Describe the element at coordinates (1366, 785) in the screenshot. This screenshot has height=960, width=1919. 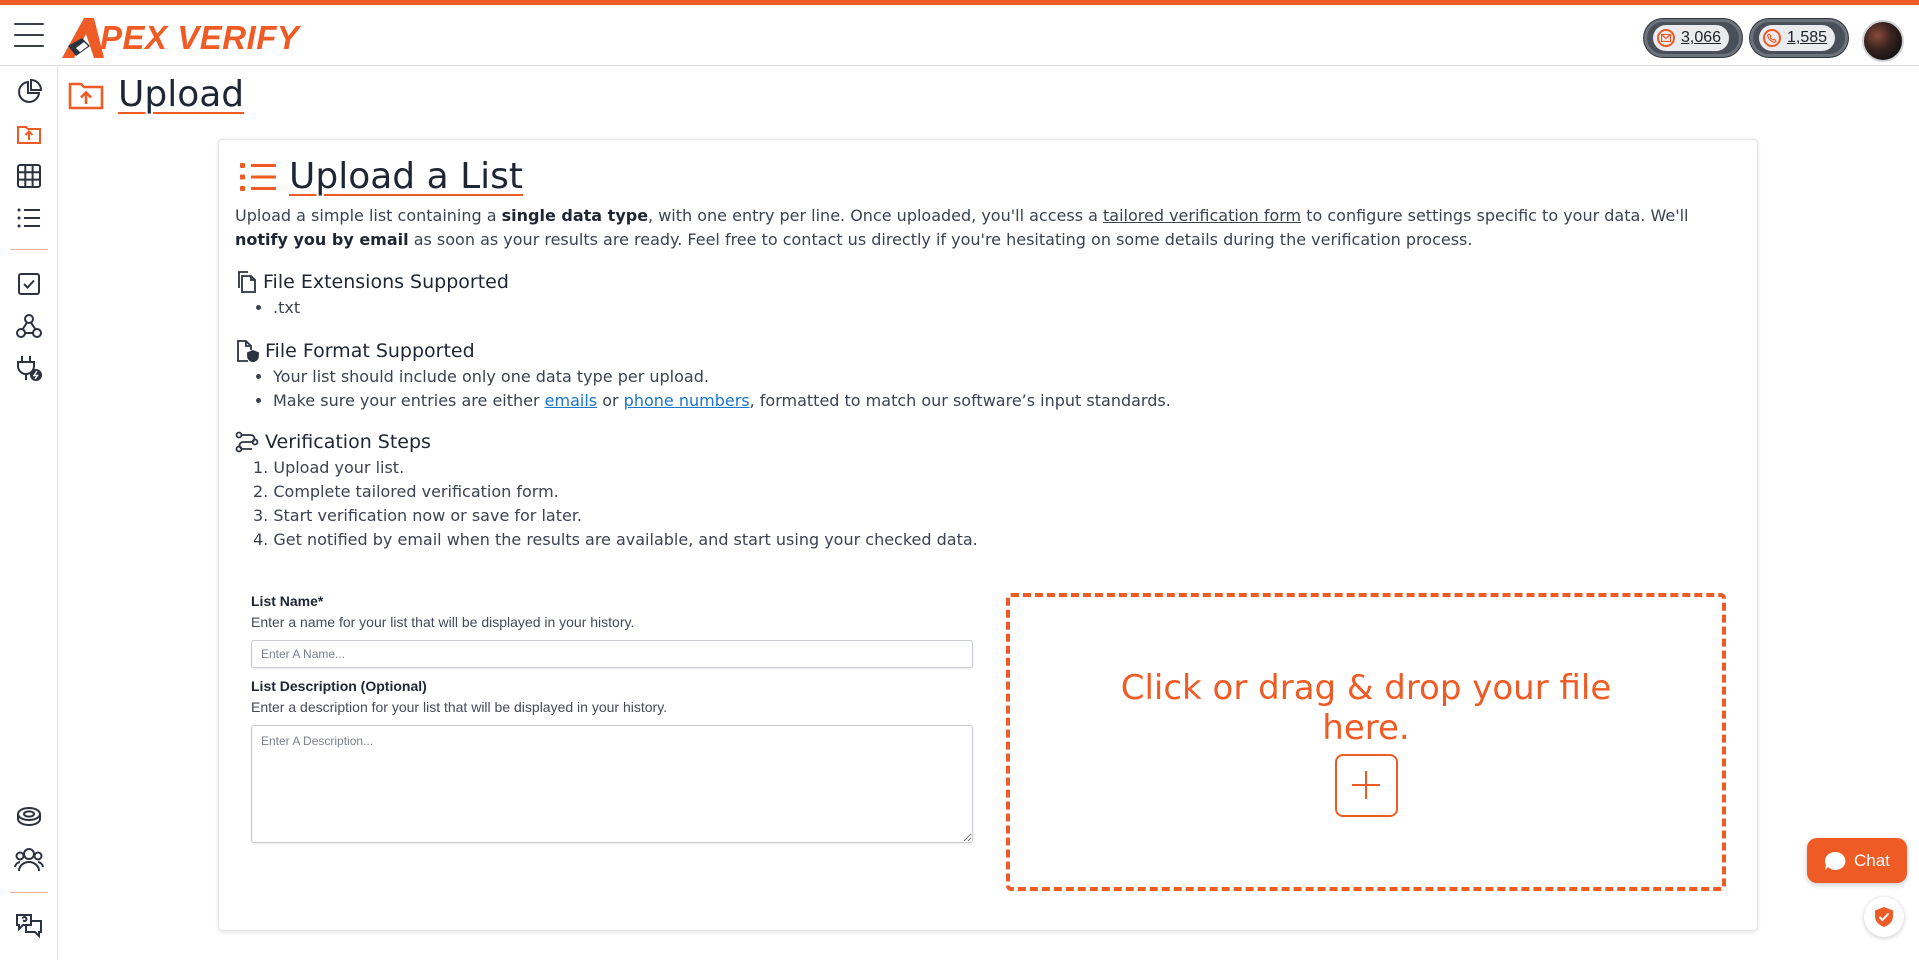
I see `plus-icon` at that location.